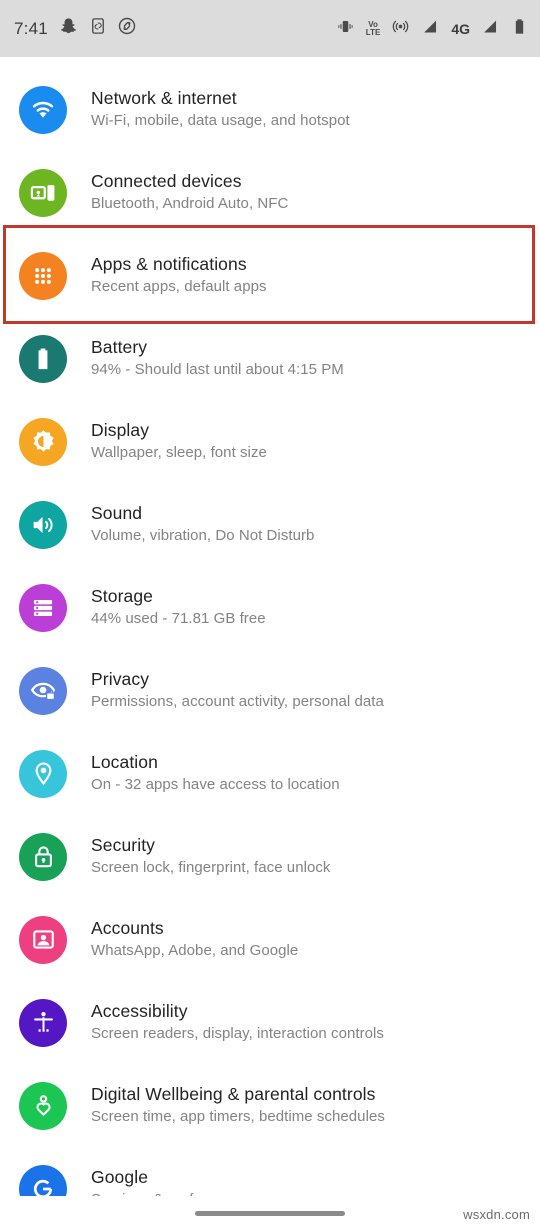 This screenshot has width=540, height=1230. What do you see at coordinates (98, 28) in the screenshot?
I see `screen-cast-icon` at bounding box center [98, 28].